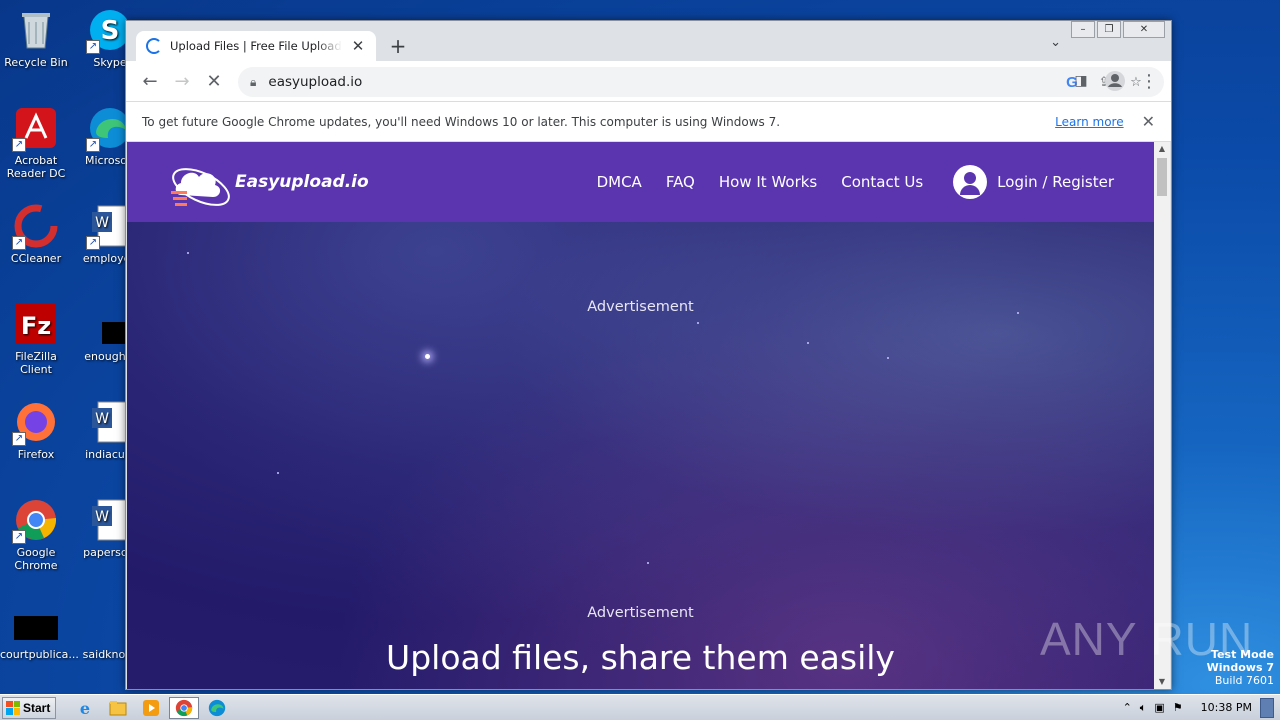  What do you see at coordinates (36, 234) in the screenshot?
I see `desktop-icon-ccleaner: ↗ CCleaner` at bounding box center [36, 234].